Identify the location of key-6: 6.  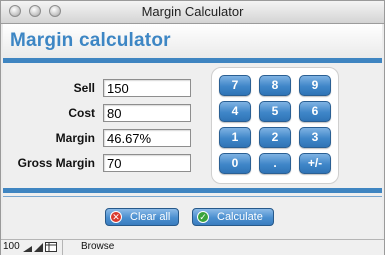
(315, 111).